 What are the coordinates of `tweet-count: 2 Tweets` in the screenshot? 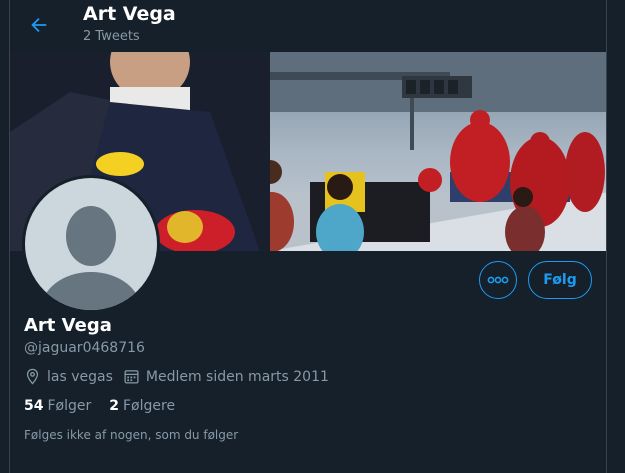 It's located at (111, 36).